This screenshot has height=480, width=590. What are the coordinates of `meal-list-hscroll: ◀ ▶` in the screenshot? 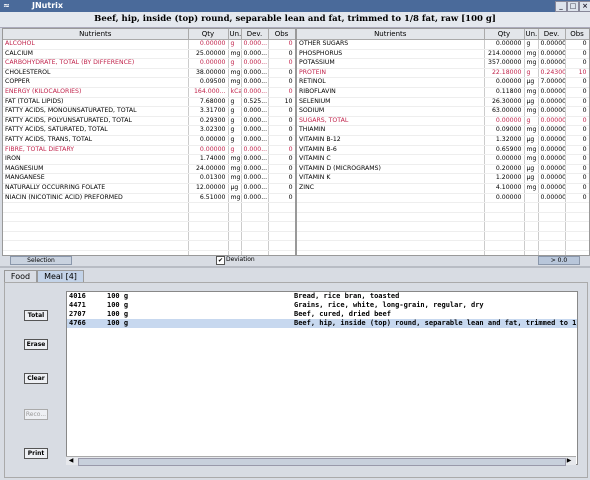 It's located at (321, 461).